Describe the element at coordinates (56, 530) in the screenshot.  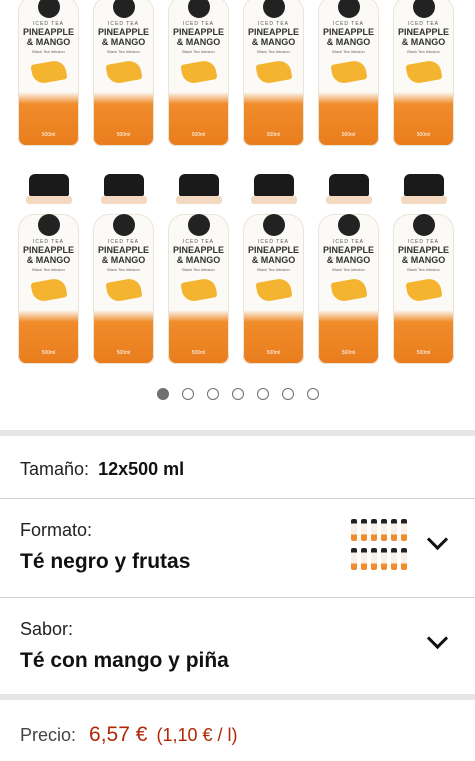
I see `format-label: Formato:` at that location.